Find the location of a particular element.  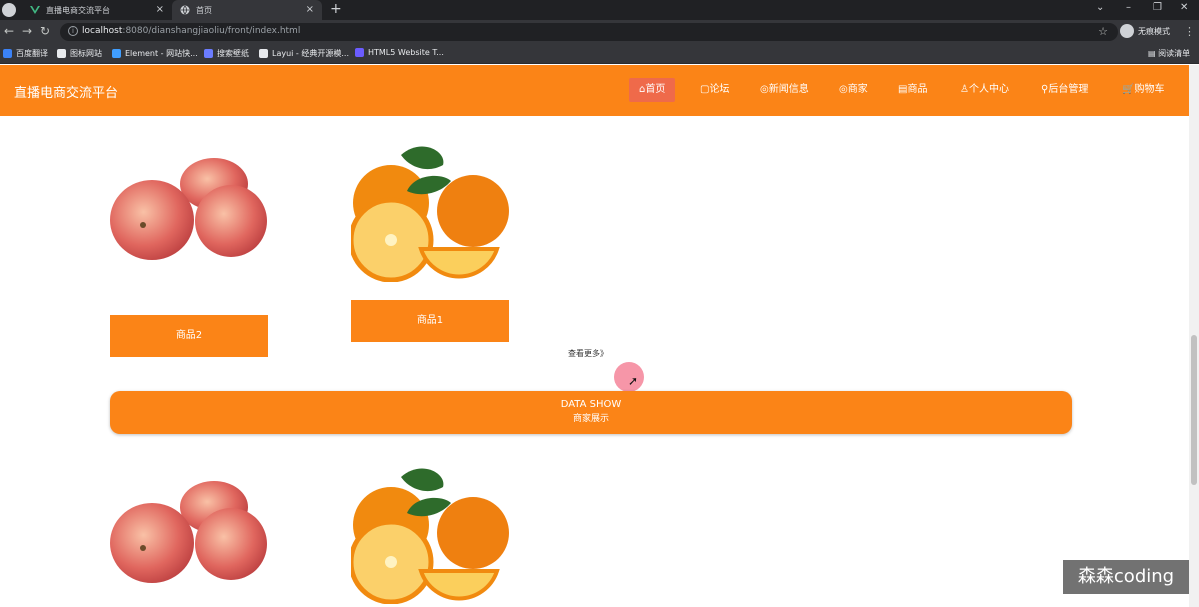

banner-subtitle: 商家展示 is located at coordinates (590, 419).